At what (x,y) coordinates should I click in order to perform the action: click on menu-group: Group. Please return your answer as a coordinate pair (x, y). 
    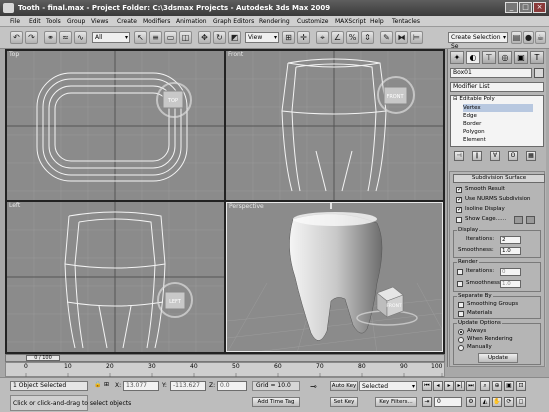
    Looking at the image, I should click on (76, 21).